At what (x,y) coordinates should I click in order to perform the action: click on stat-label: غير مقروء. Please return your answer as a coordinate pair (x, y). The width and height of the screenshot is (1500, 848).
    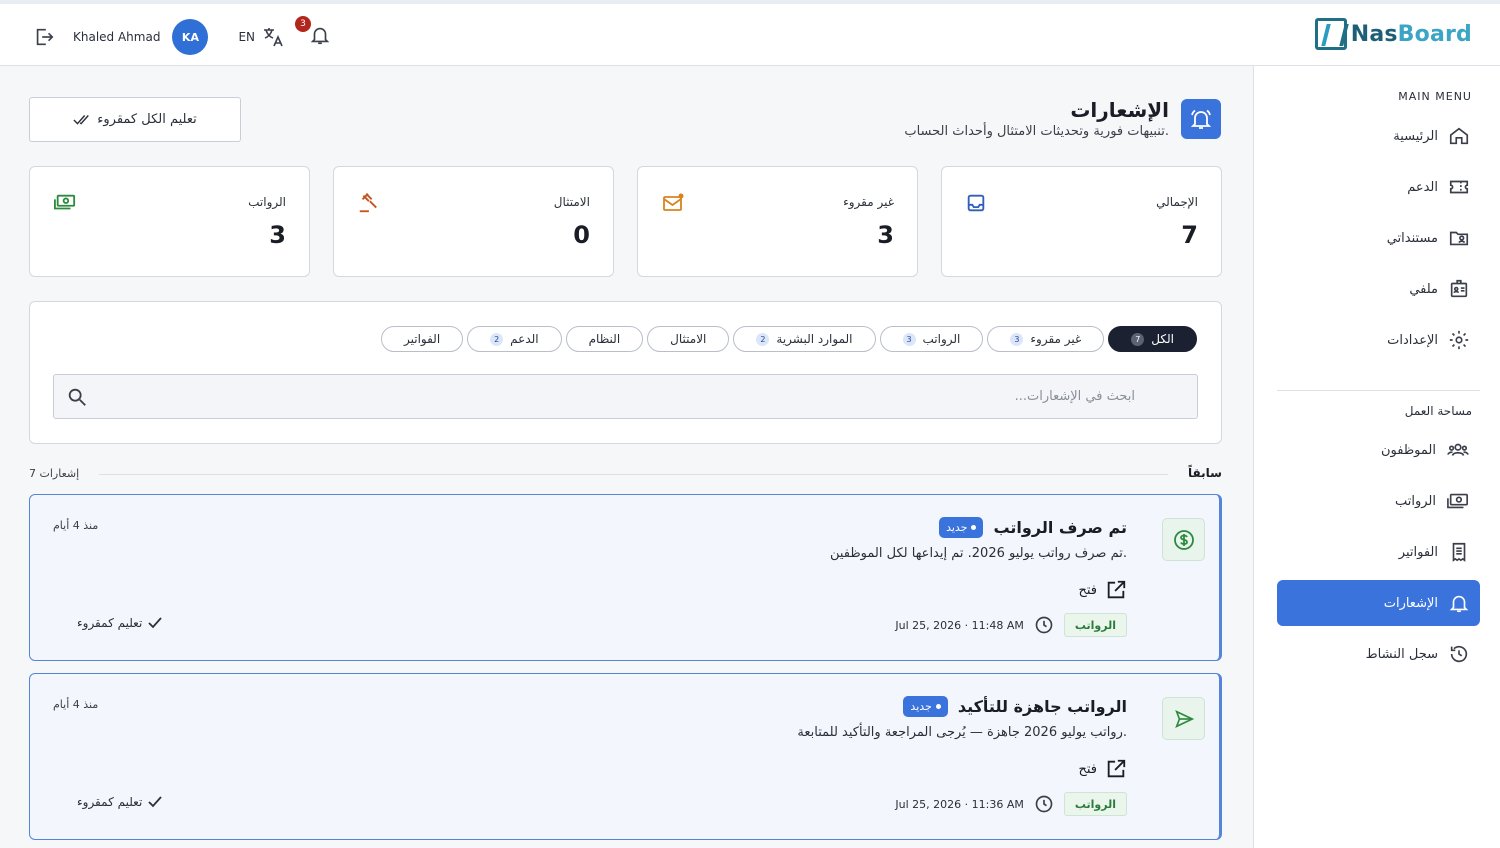
    Looking at the image, I should click on (868, 202).